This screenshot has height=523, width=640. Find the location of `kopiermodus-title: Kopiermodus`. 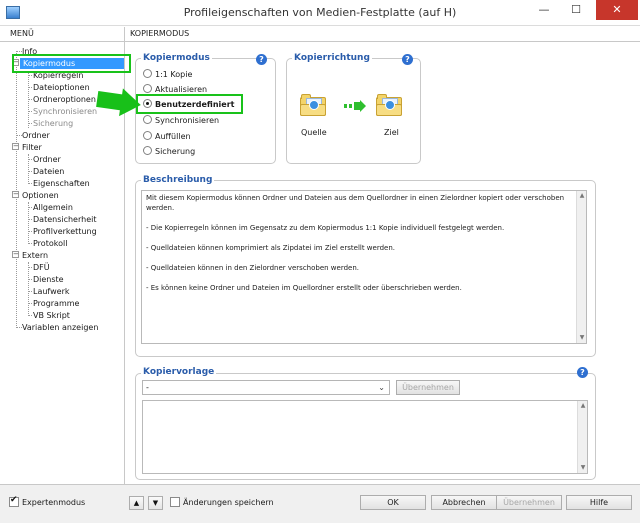

kopiermodus-title: Kopiermodus is located at coordinates (176, 58).